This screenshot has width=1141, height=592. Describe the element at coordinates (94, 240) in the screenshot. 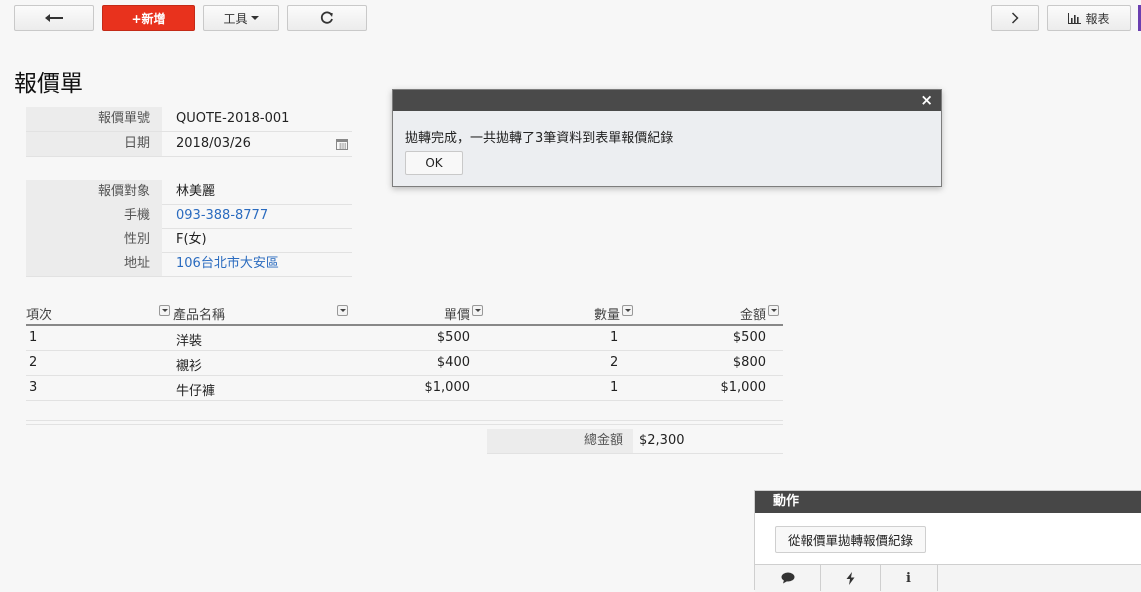

I see `gender-label: 性別` at that location.